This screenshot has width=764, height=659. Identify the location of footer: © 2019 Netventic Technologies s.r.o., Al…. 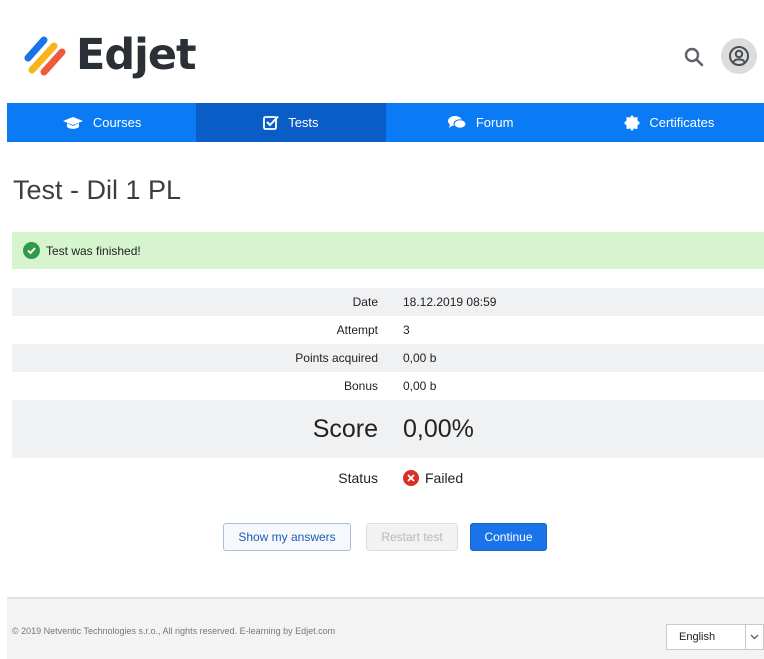
(385, 628).